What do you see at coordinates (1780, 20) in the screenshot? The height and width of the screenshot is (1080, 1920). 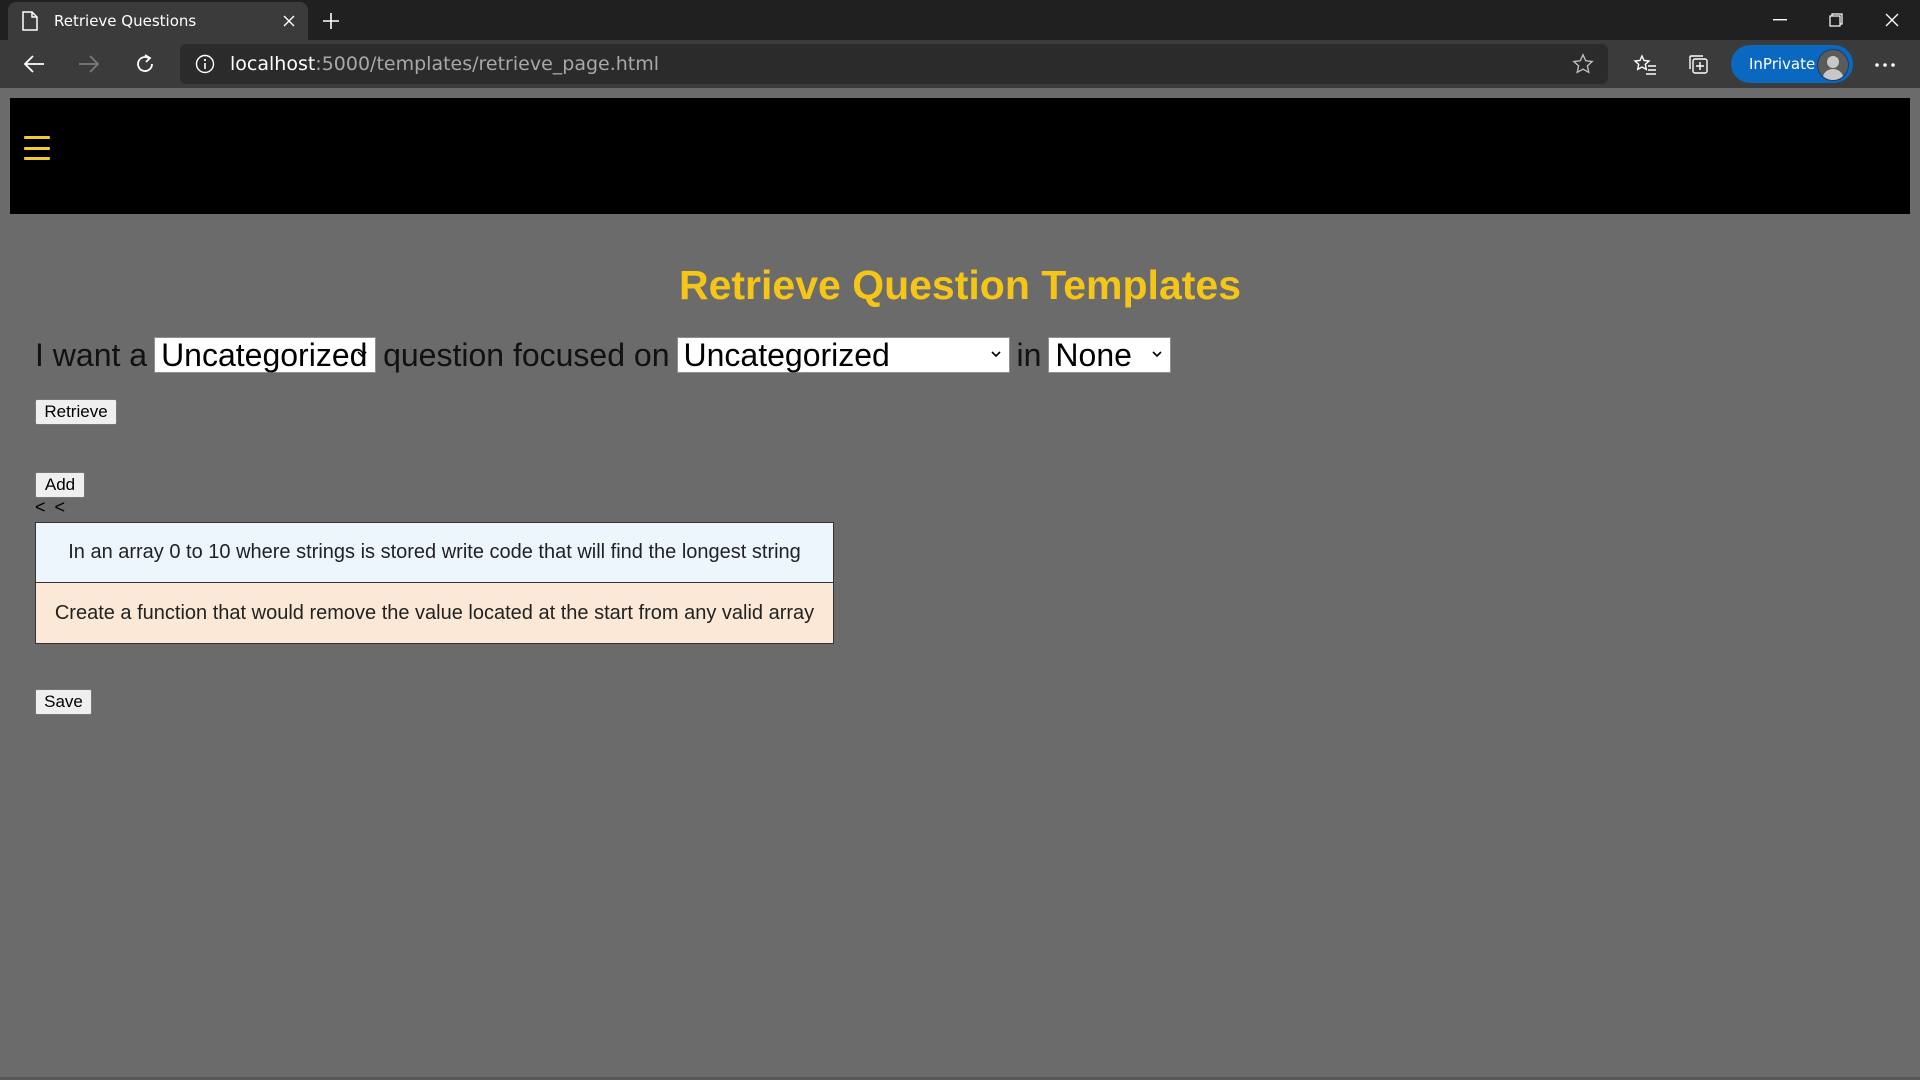 I see `minimize-icon` at bounding box center [1780, 20].